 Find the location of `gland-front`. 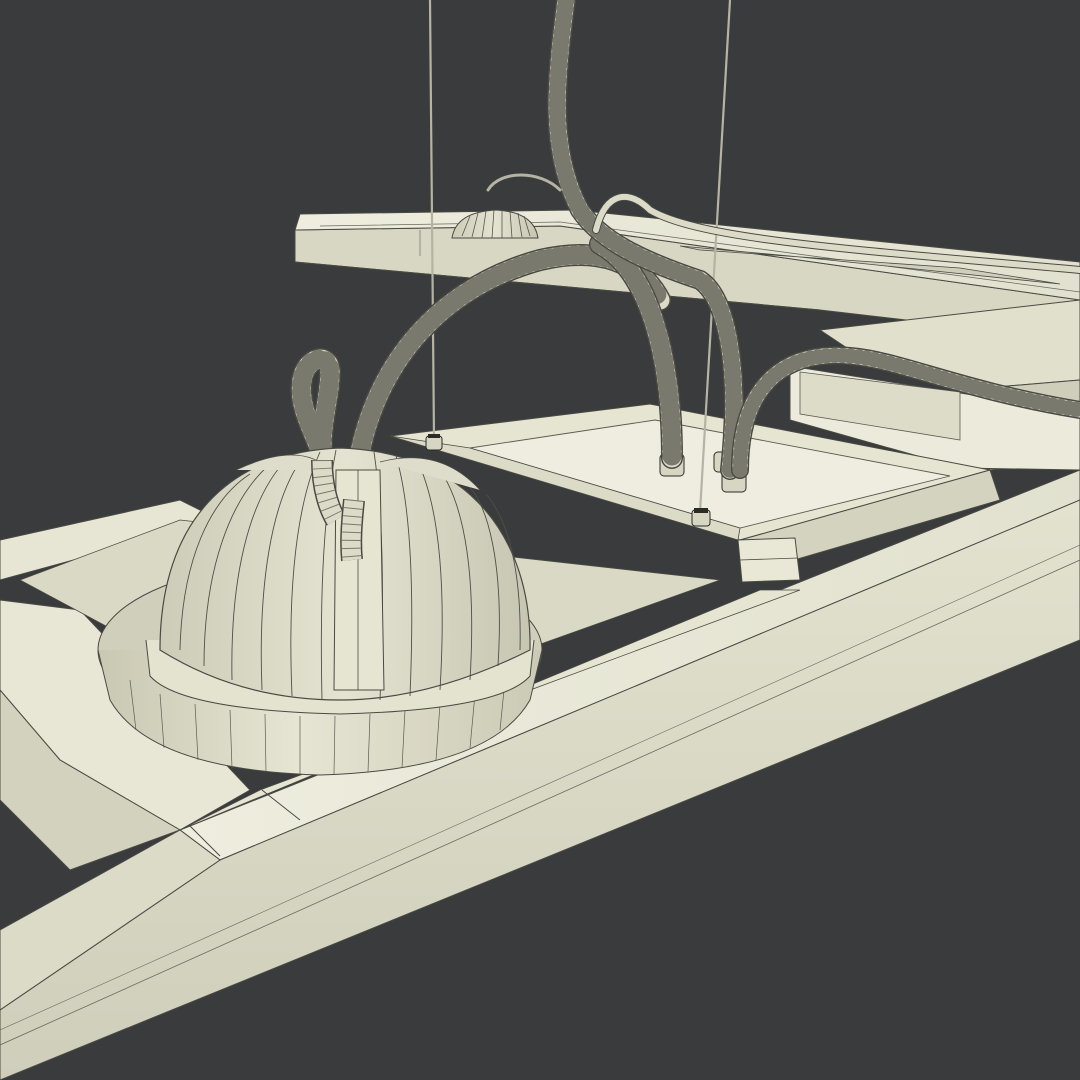

gland-front is located at coordinates (701, 517).